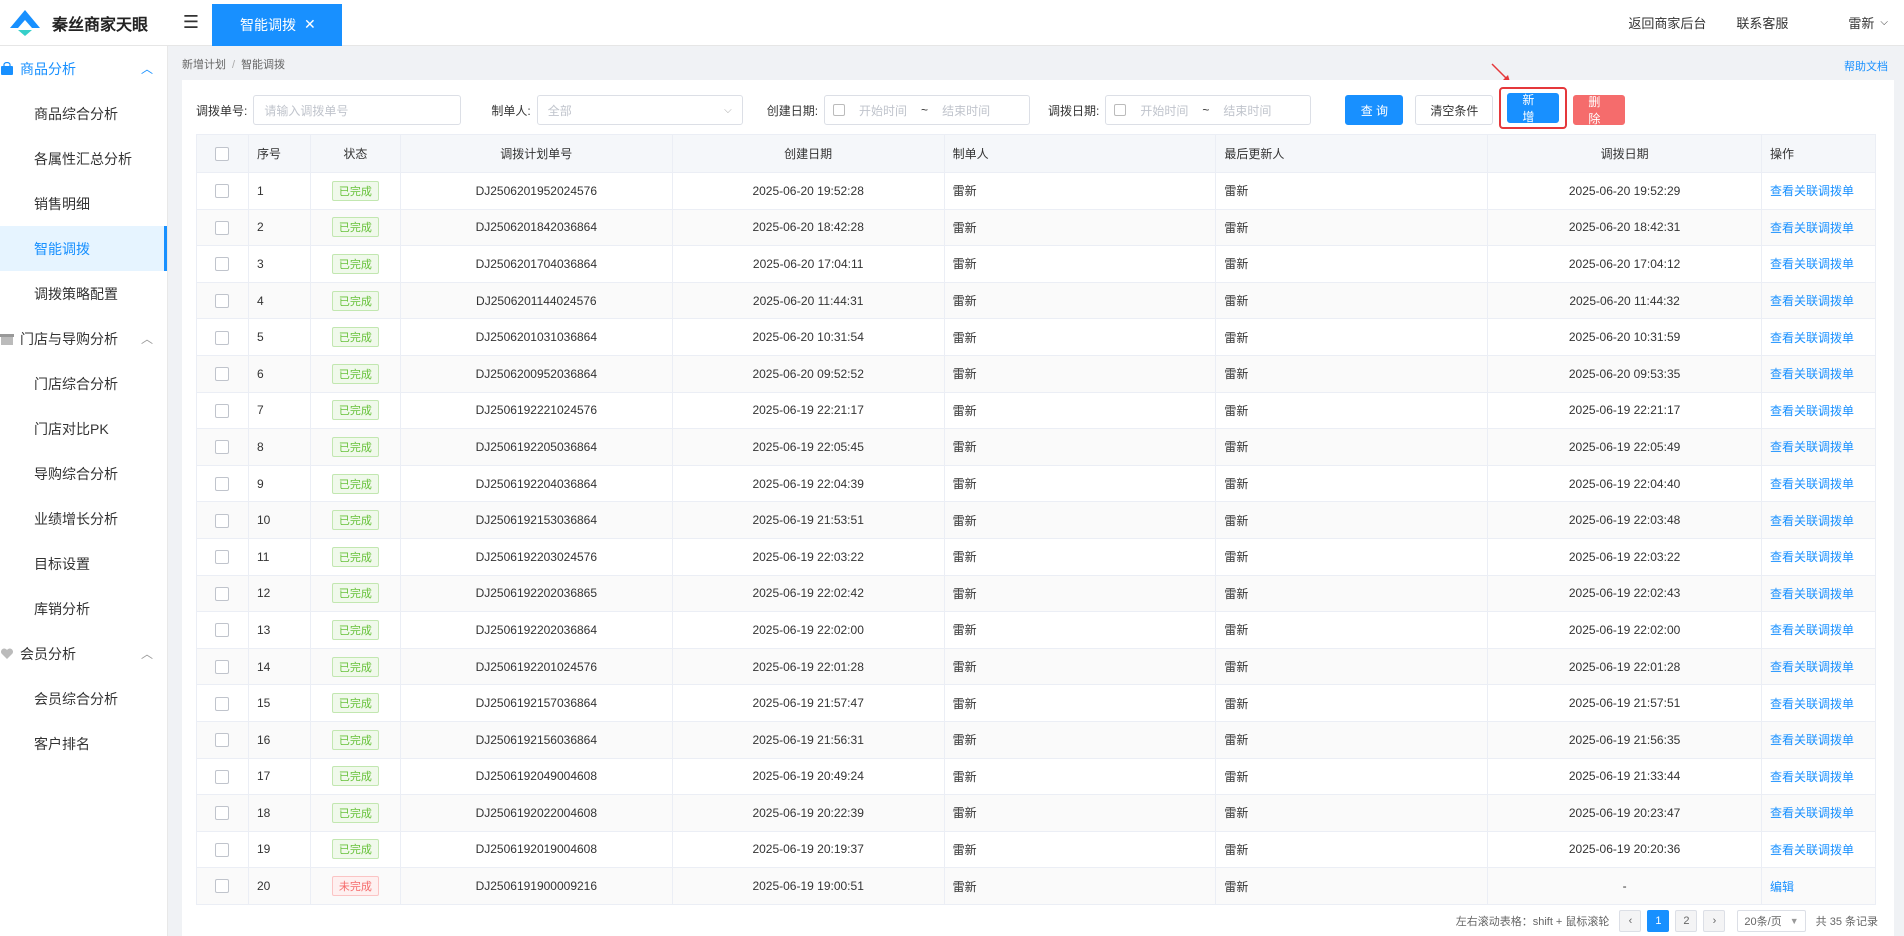  Describe the element at coordinates (204, 65) in the screenshot. I see `breadcrumb-parent: 新增计划` at that location.